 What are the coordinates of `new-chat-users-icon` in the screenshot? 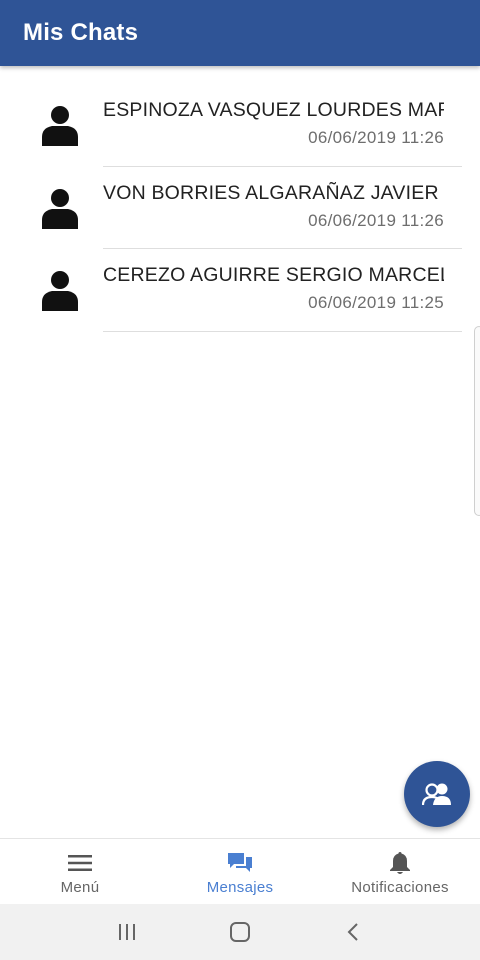 It's located at (436, 794).